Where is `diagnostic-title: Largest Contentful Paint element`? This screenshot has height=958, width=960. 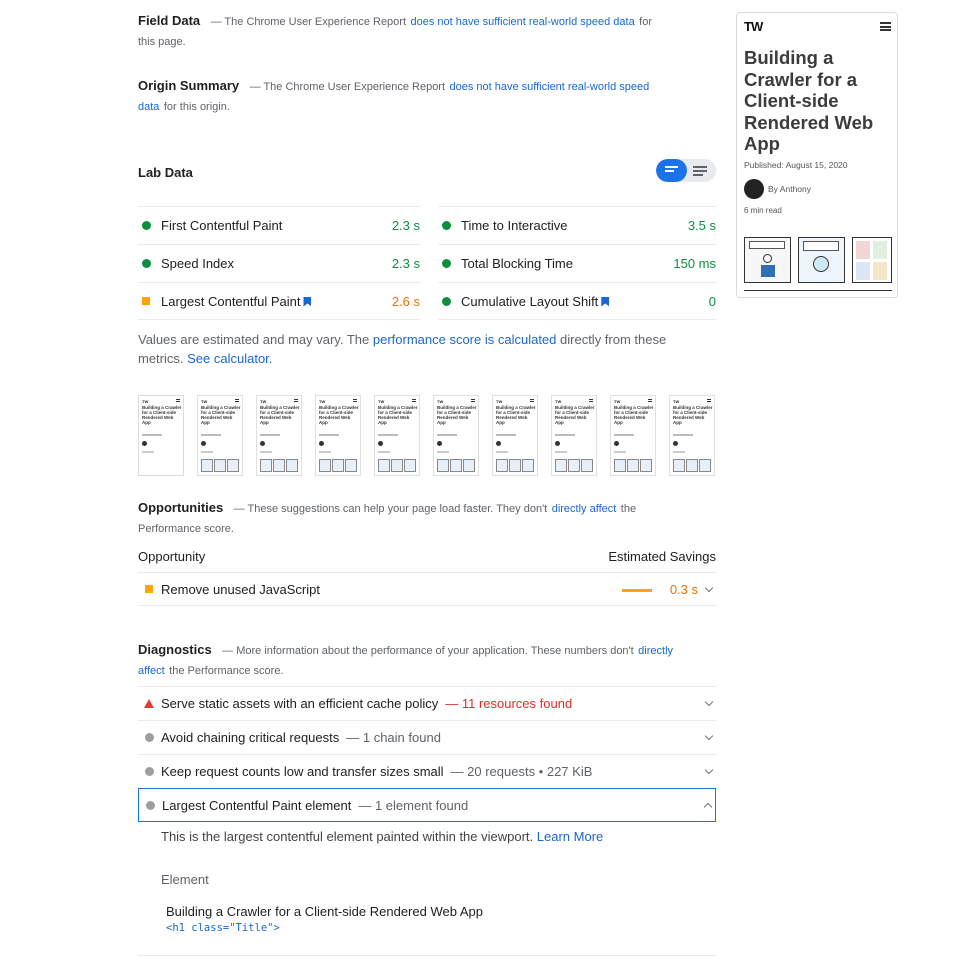
diagnostic-title: Largest Contentful Paint element is located at coordinates (257, 805).